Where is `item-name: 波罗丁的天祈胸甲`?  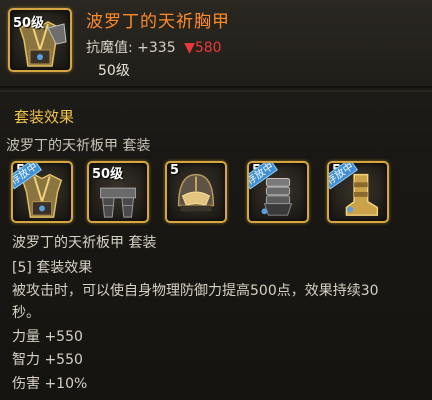
item-name: 波罗丁的天祈胸甲 is located at coordinates (158, 22).